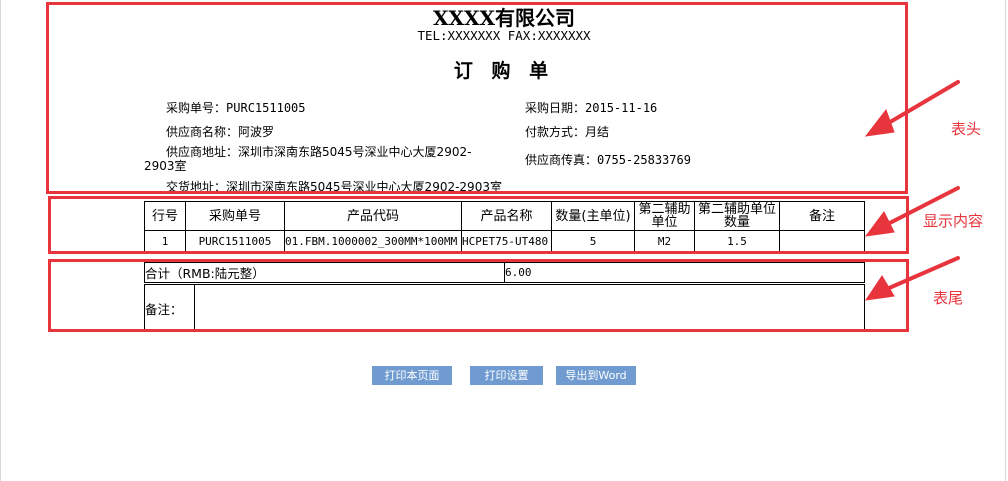 This screenshot has width=1008, height=481. I want to click on arrow-content-head, so click(879, 224).